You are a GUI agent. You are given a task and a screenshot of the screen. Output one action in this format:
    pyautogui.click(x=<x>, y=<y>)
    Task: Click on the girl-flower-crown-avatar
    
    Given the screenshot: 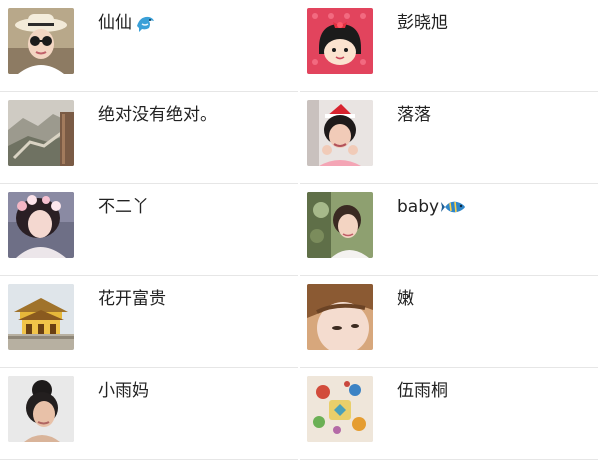 What is the action you would take?
    pyautogui.click(x=41, y=225)
    